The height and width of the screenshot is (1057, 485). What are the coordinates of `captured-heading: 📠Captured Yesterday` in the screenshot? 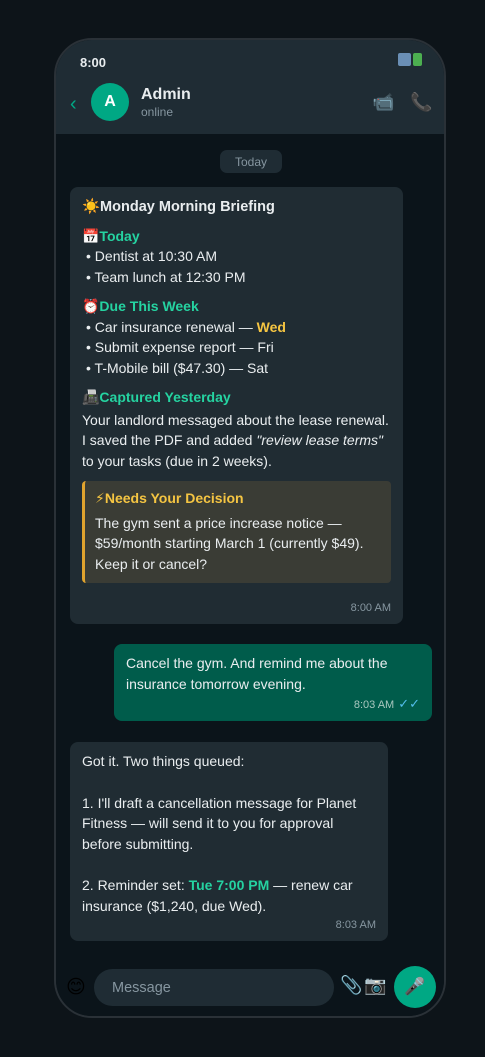 It's located at (156, 397).